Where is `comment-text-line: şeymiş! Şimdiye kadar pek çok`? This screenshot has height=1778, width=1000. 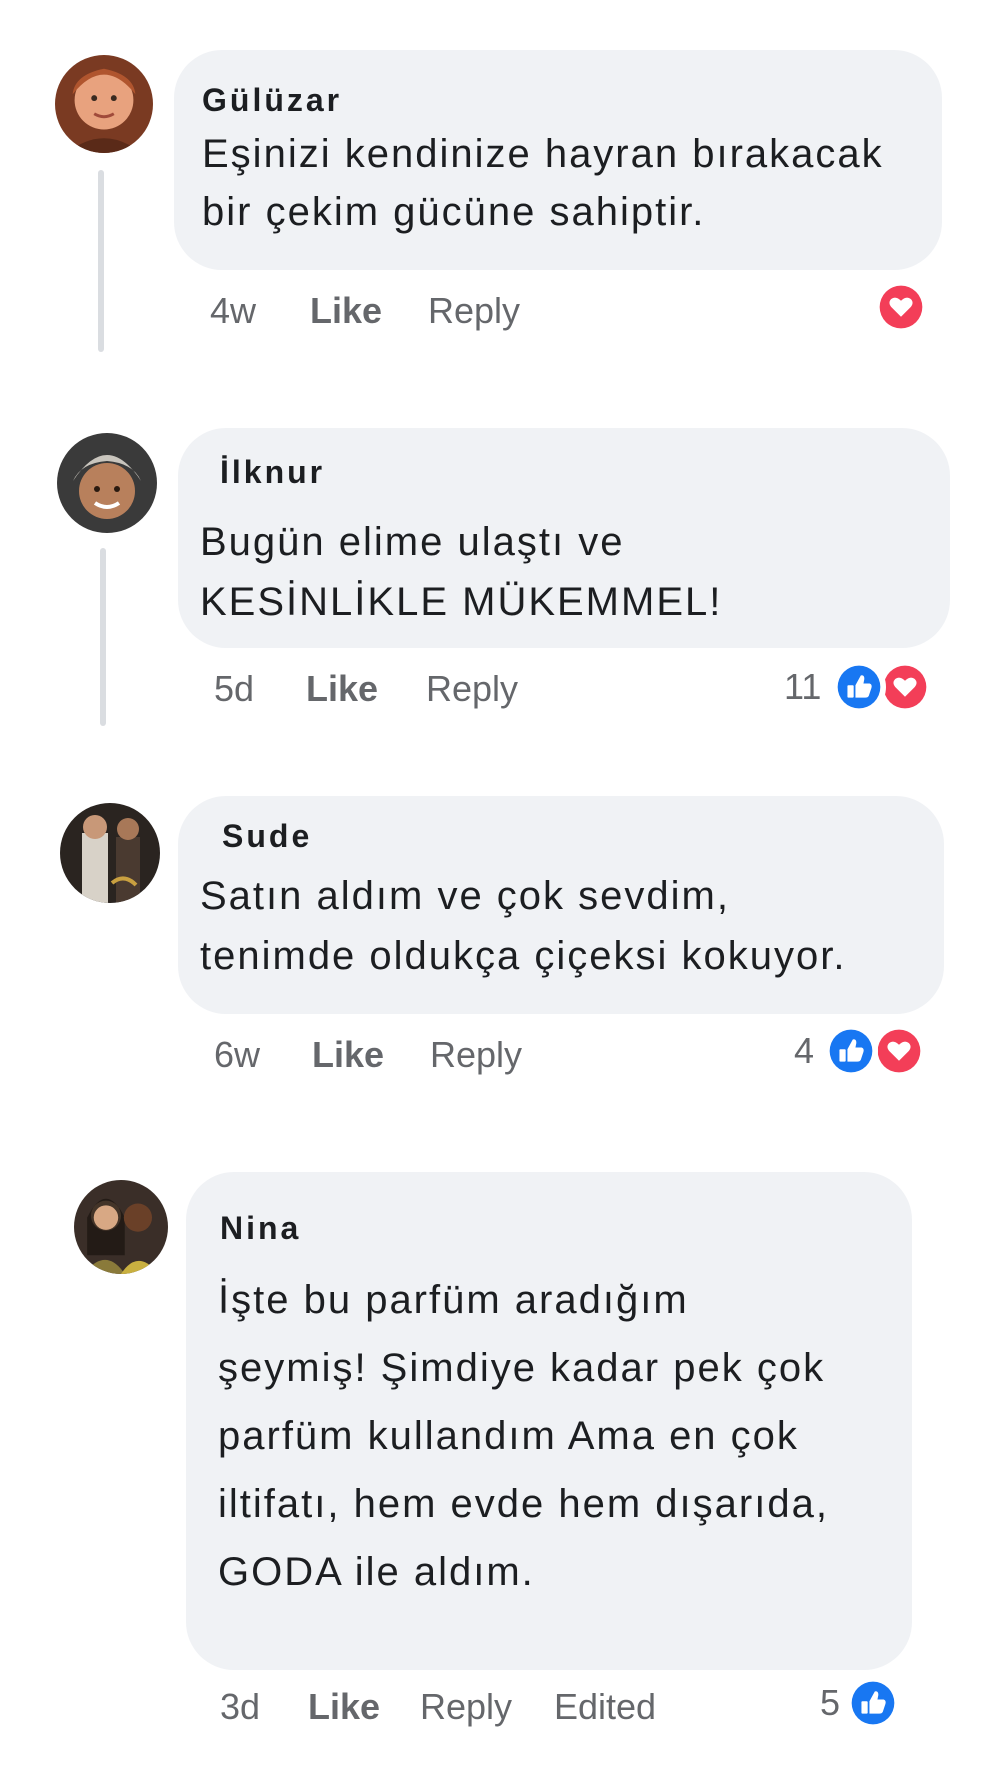
comment-text-line: şeymiş! Şimdiye kadar pek çok is located at coordinates (522, 1368).